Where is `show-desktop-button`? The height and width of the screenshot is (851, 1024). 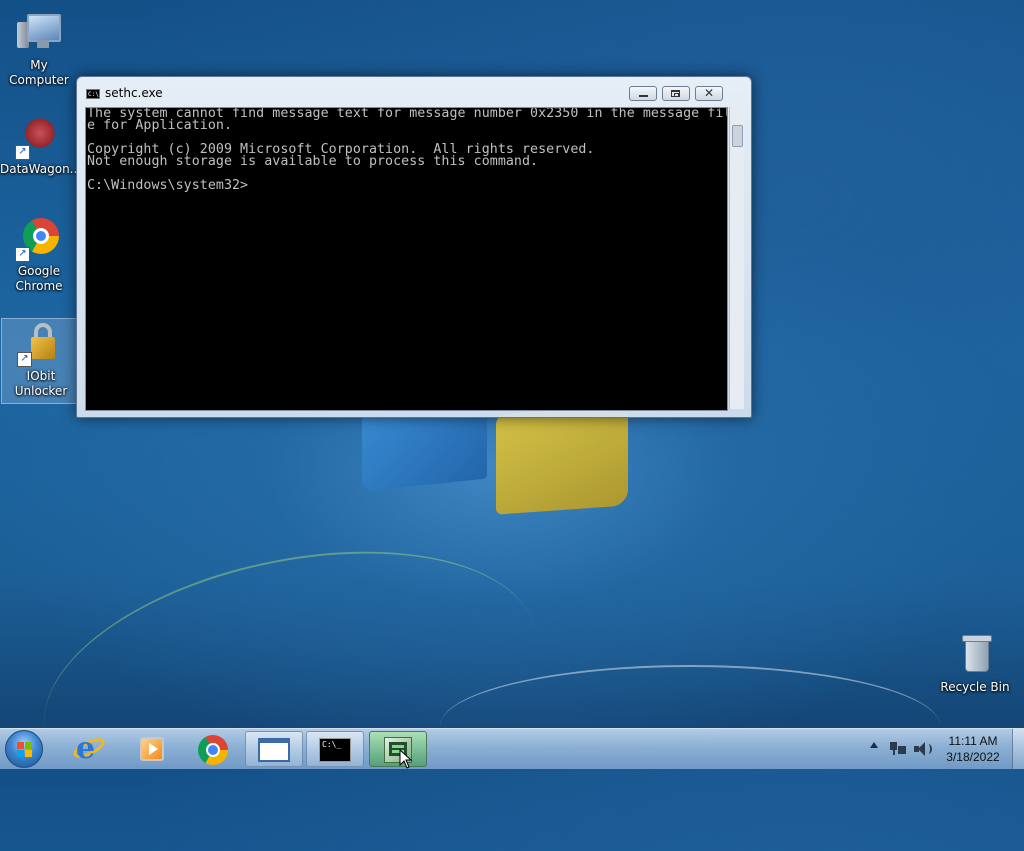
show-desktop-button is located at coordinates (1018, 749).